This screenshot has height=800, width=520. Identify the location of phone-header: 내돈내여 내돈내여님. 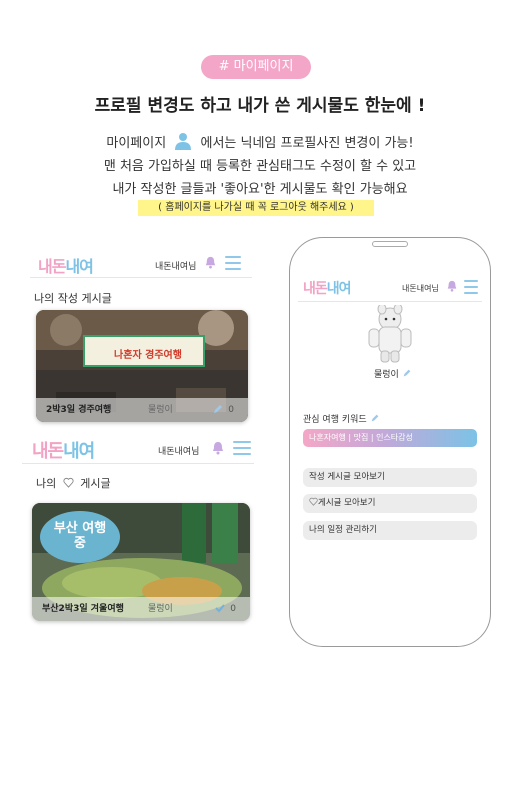
(390, 287).